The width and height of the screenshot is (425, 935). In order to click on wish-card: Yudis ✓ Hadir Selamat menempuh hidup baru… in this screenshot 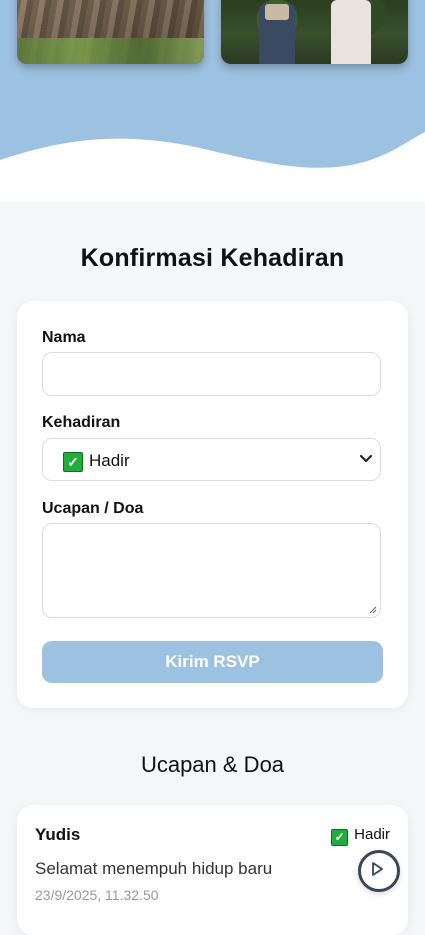, I will do `click(212, 870)`.